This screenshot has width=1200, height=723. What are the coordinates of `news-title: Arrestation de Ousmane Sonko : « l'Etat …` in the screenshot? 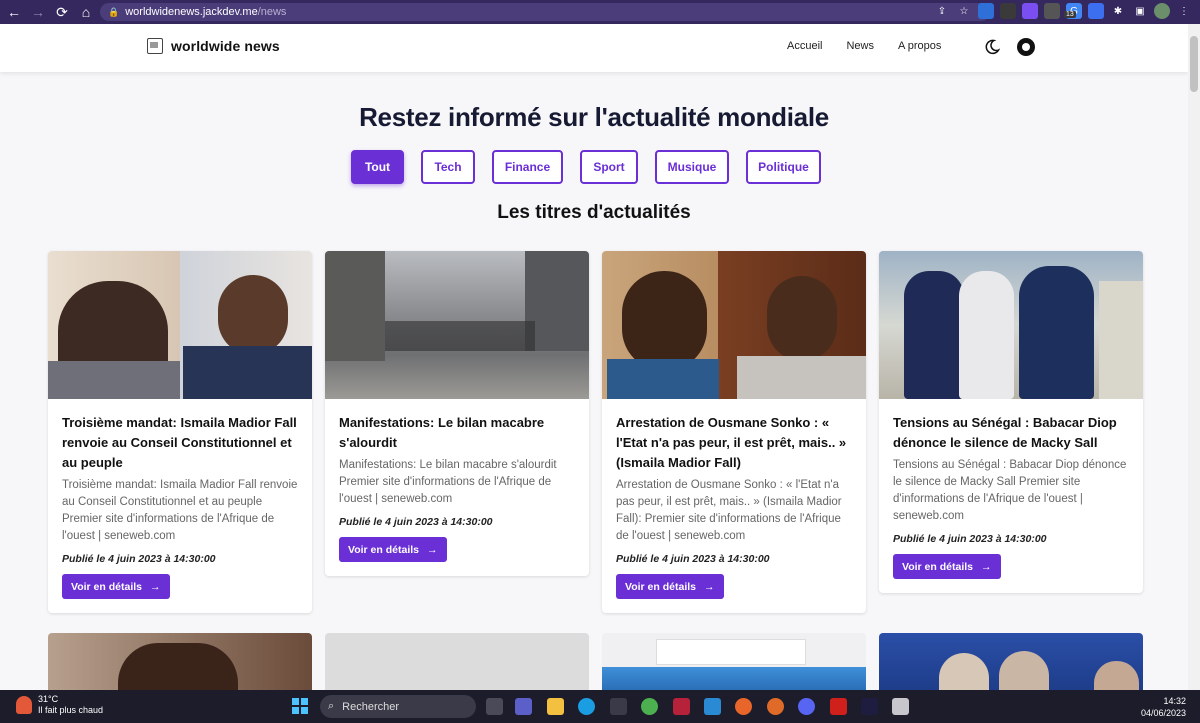 It's located at (734, 443).